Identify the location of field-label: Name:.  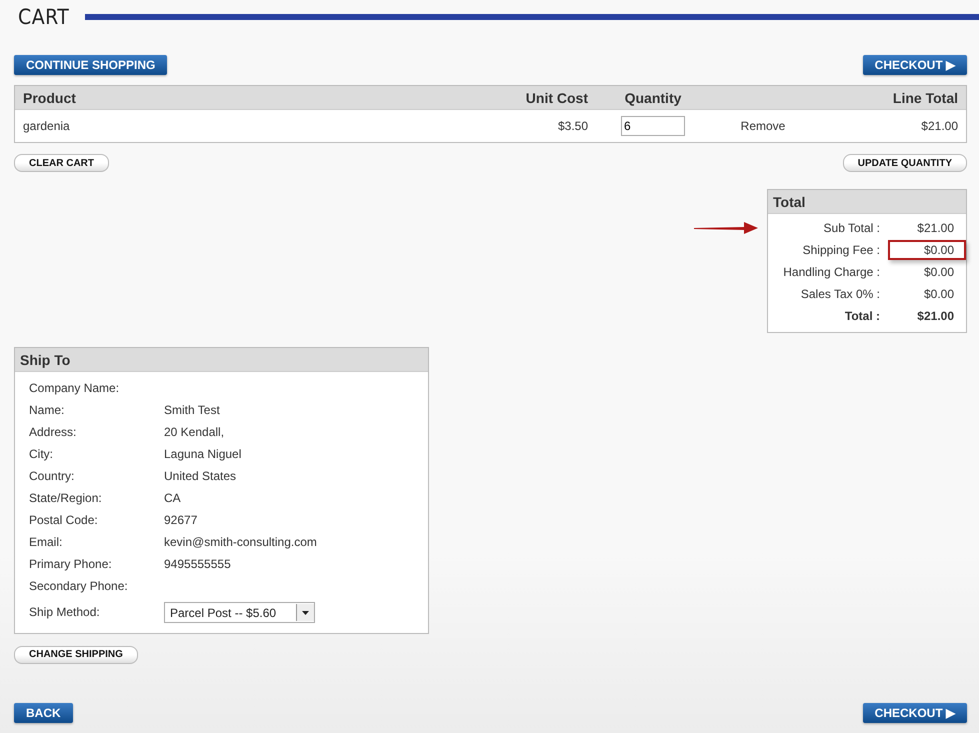
(47, 410).